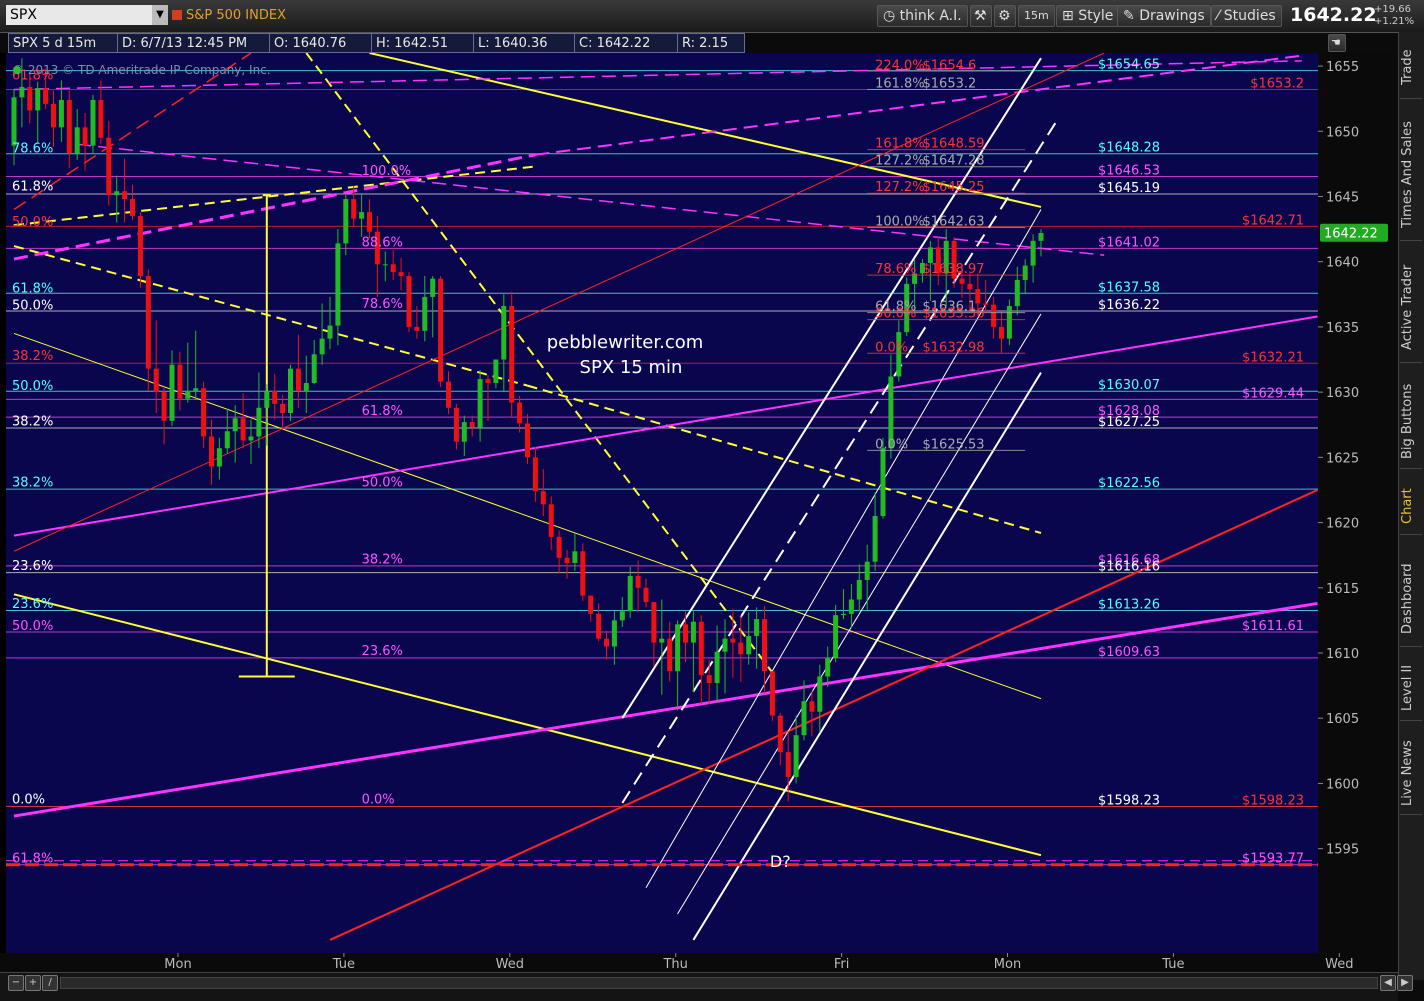 The image size is (1424, 1001). I want to click on tab-live-news: Live News, so click(1411, 773).